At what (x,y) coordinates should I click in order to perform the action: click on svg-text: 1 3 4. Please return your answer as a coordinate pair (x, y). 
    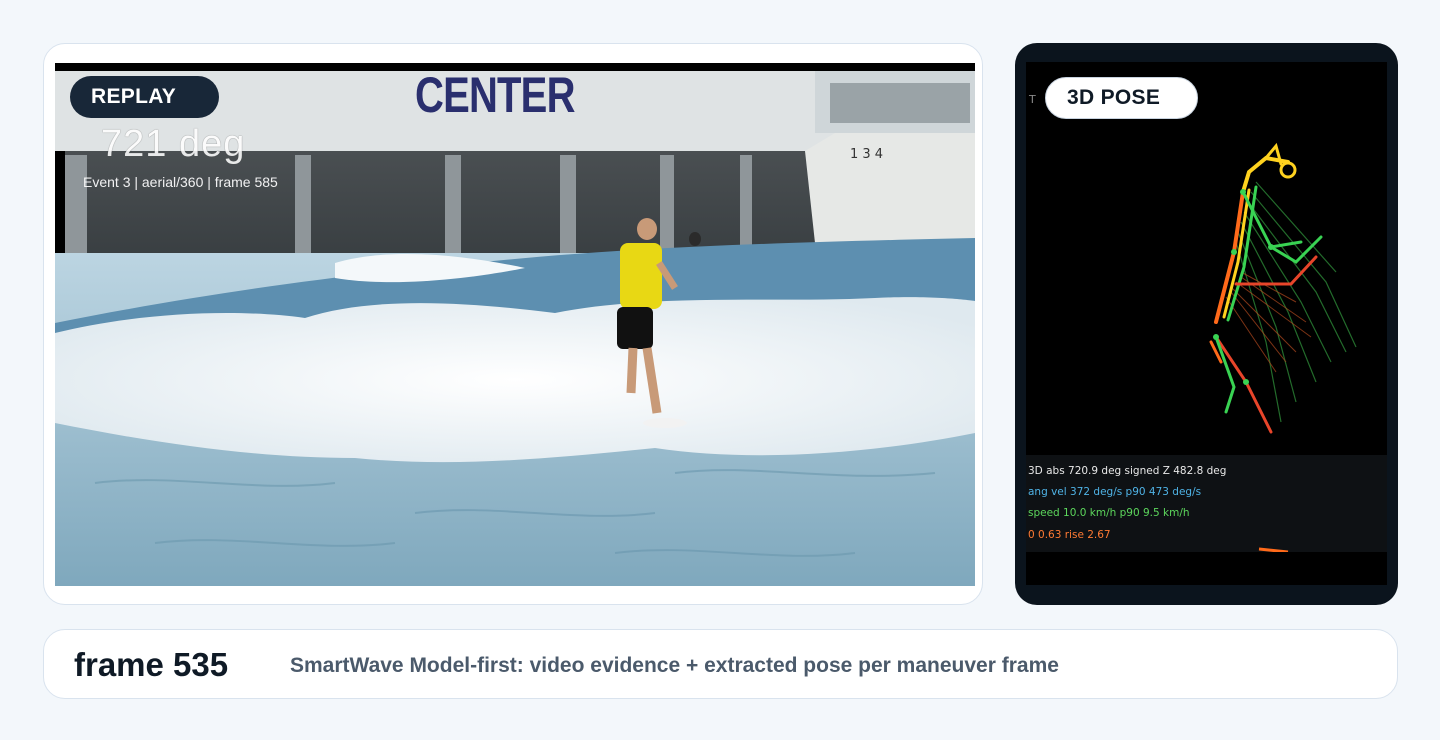
    Looking at the image, I should click on (866, 154).